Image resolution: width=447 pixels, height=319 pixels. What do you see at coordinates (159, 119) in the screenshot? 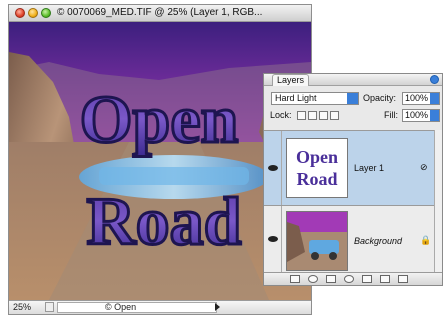
I see `canvas-text-open: Open` at bounding box center [159, 119].